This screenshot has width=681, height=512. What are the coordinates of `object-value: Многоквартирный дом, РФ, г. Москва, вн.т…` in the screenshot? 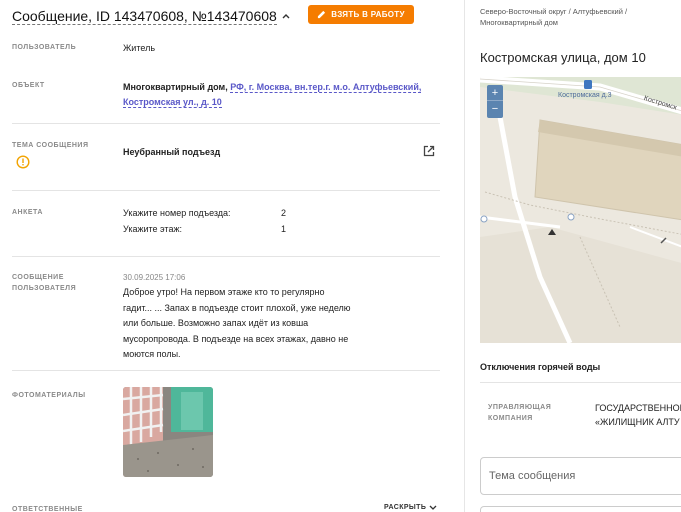 It's located at (273, 95).